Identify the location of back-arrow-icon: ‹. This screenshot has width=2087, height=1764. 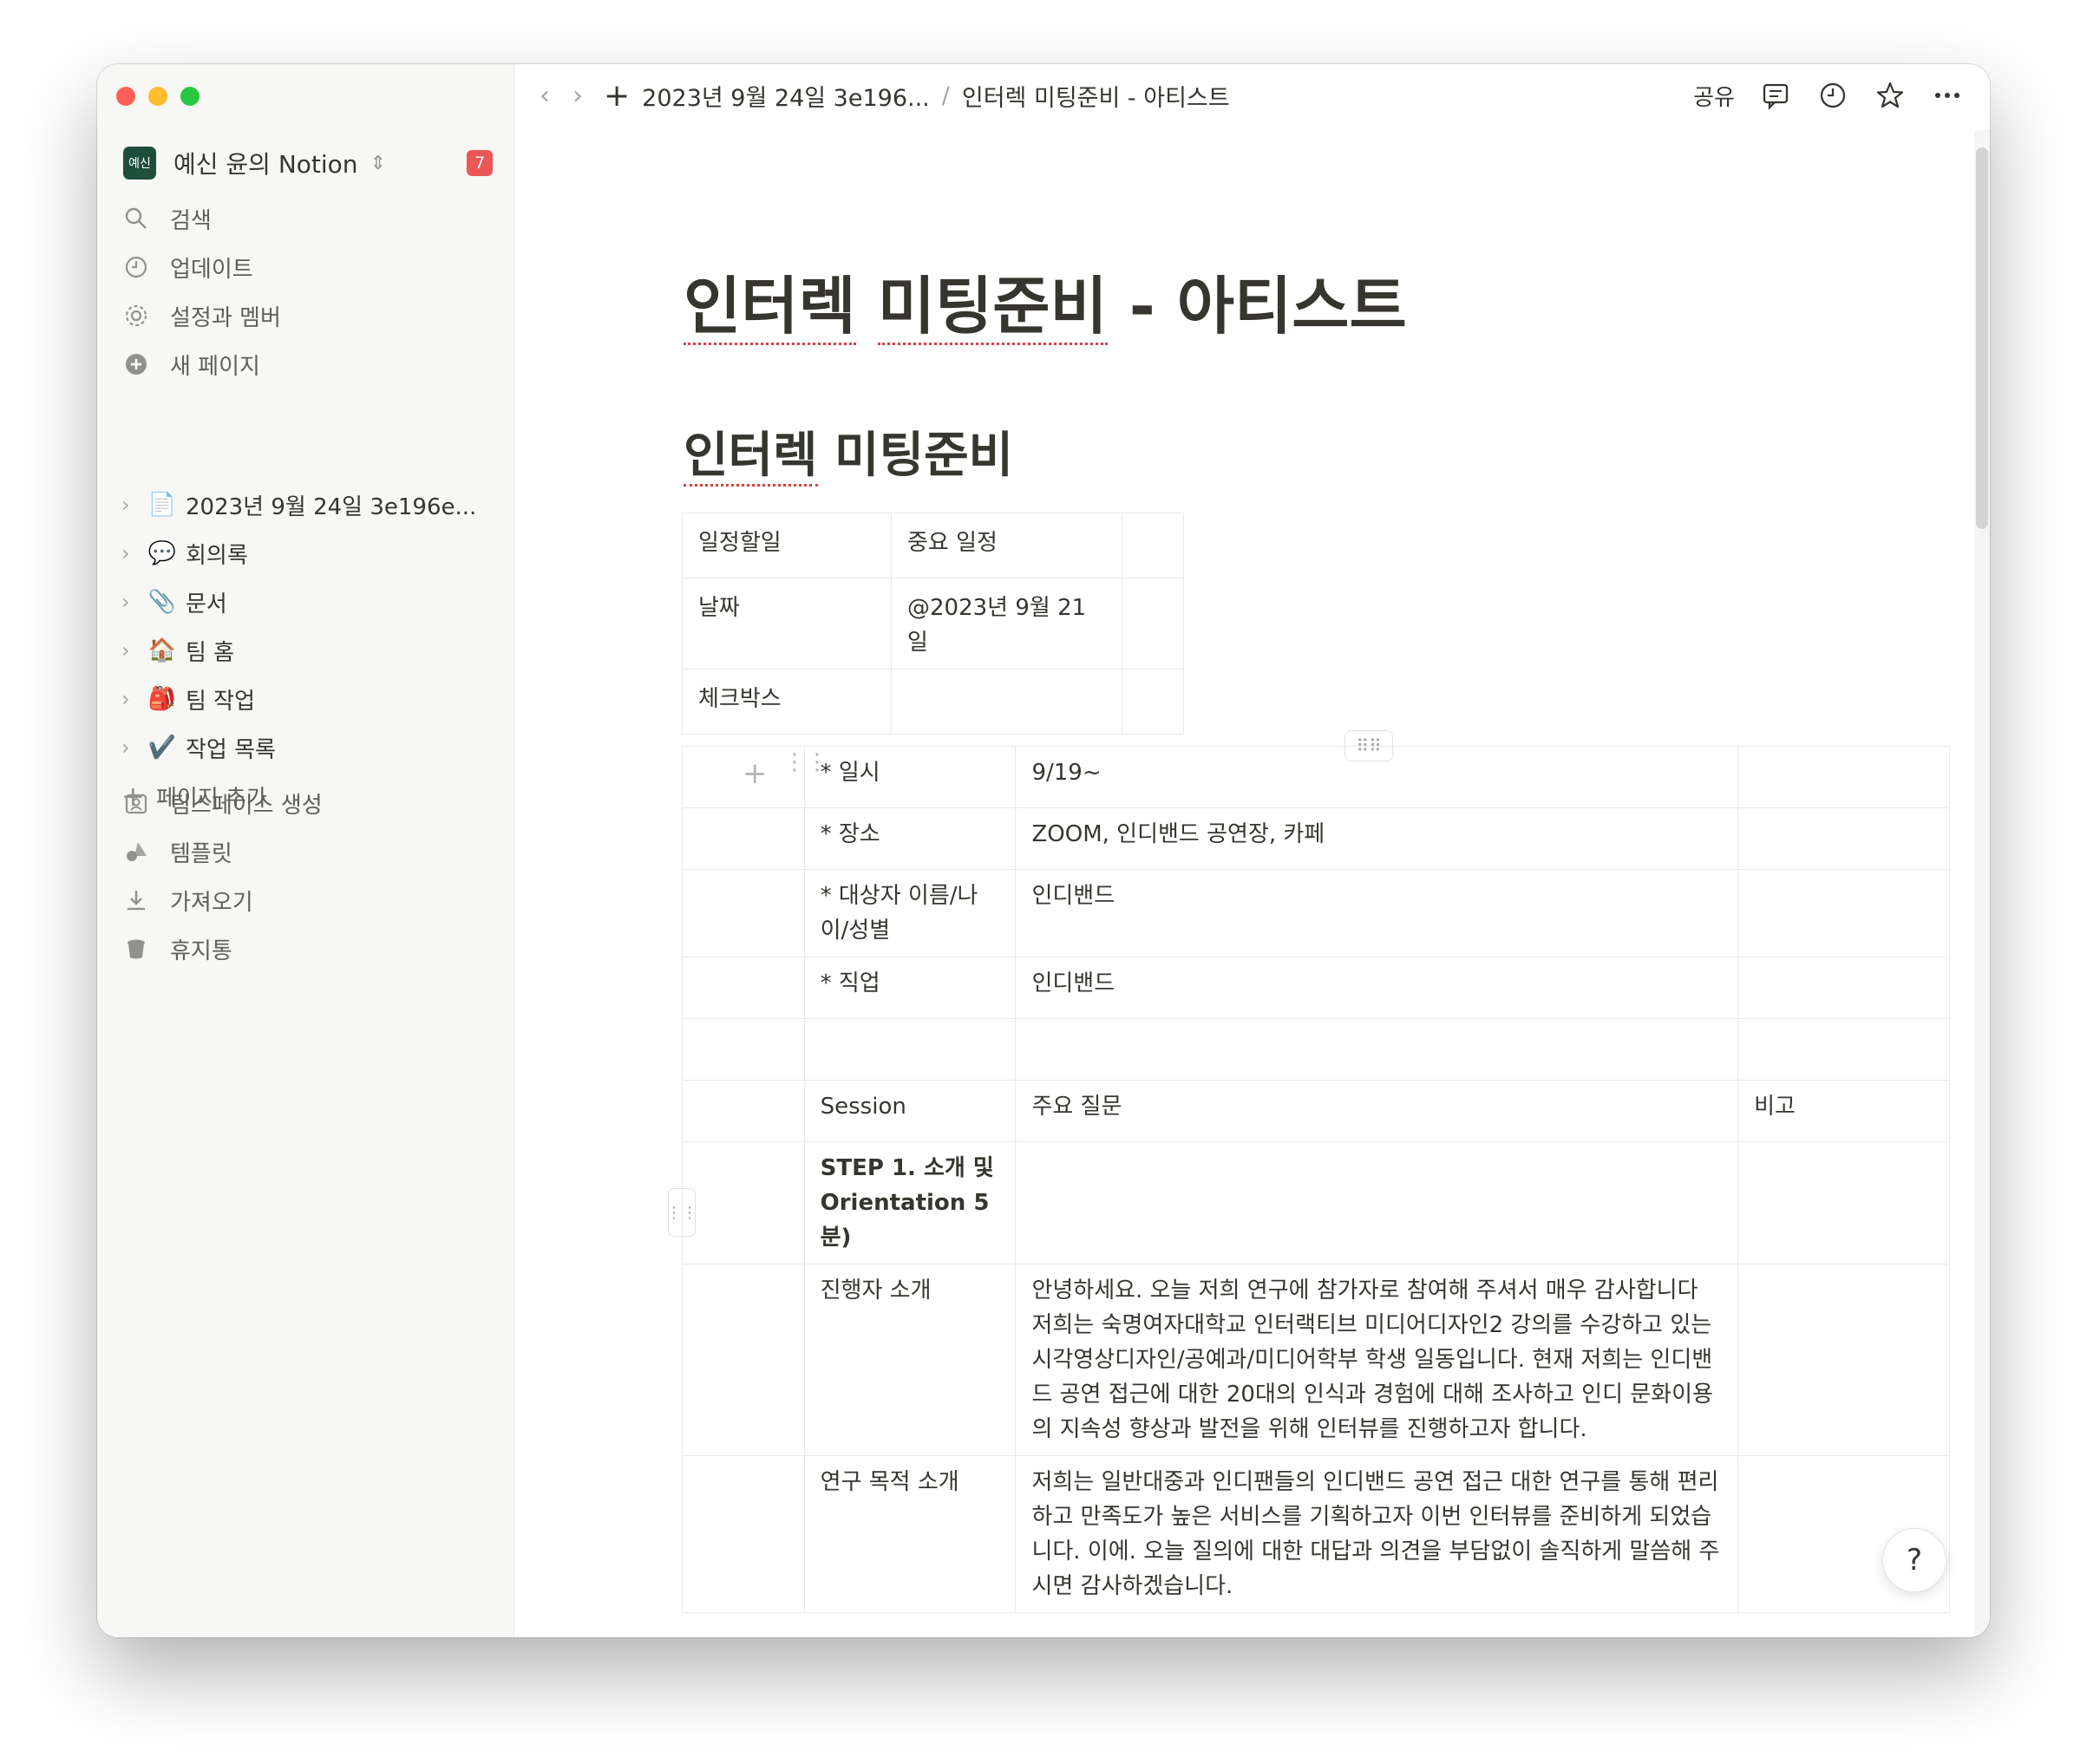
(545, 96).